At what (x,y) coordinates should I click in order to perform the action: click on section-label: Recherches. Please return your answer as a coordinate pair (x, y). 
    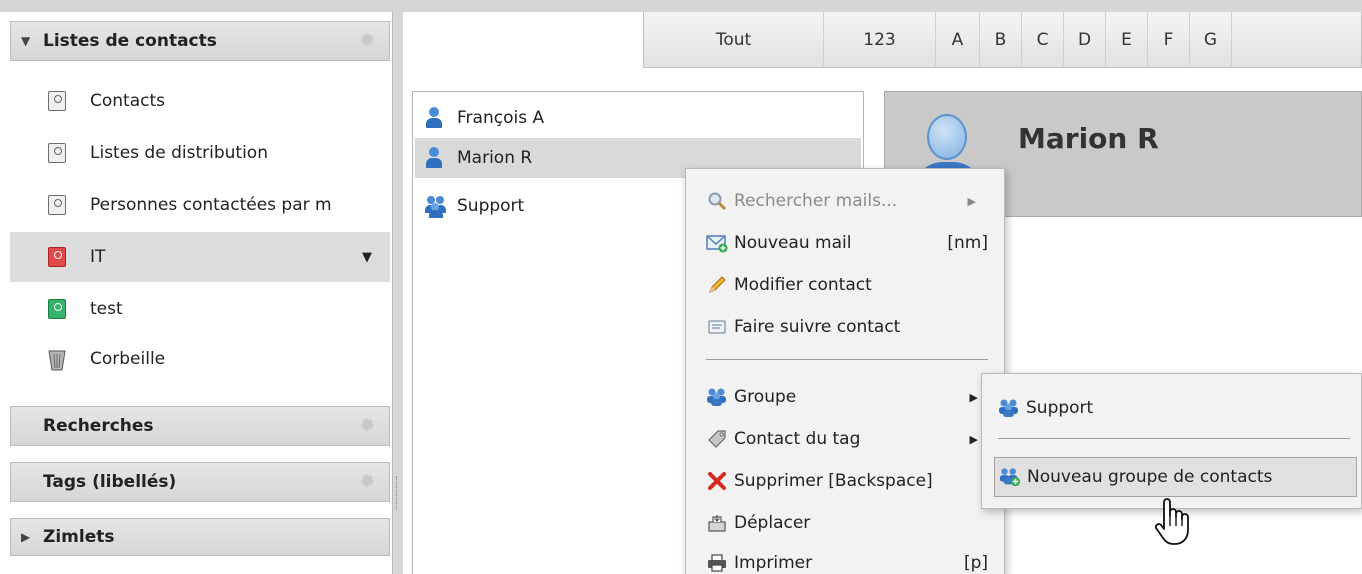
    Looking at the image, I should click on (98, 426).